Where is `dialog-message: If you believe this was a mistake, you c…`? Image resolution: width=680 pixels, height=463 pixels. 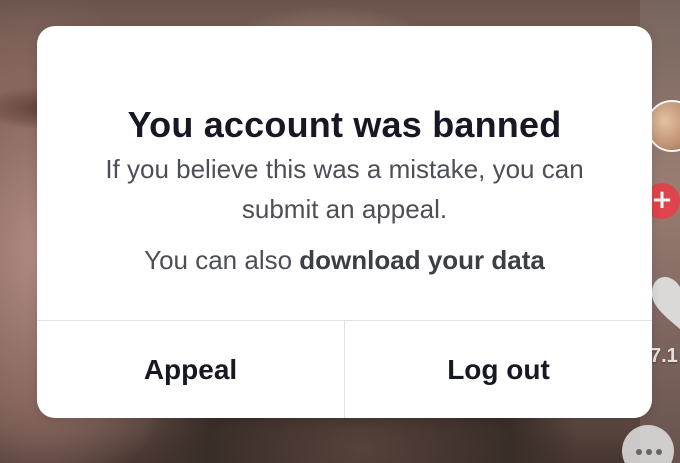 dialog-message: If you believe this was a mistake, you c… is located at coordinates (344, 189).